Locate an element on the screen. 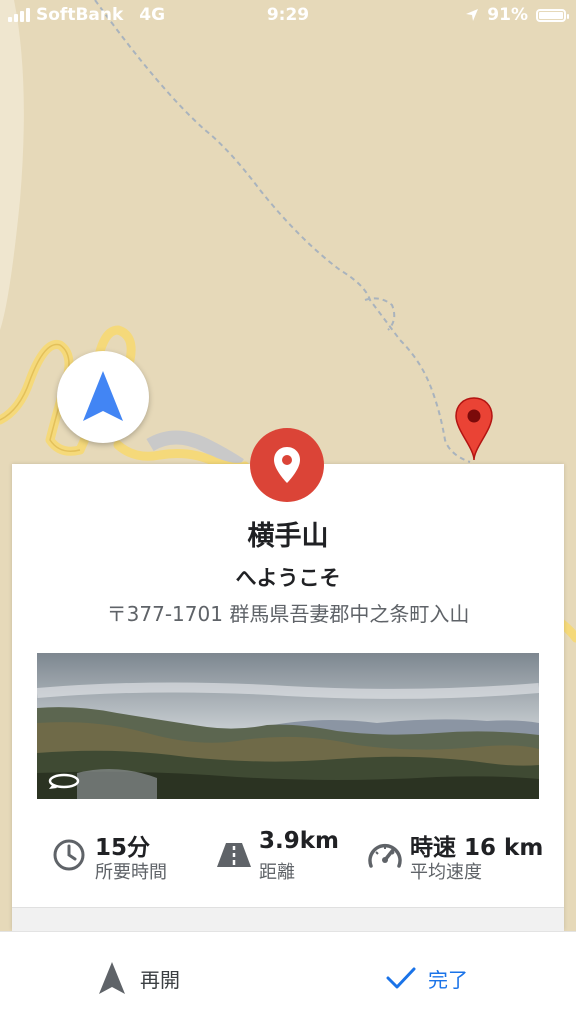  resume-button: 再開 is located at coordinates (139, 978).